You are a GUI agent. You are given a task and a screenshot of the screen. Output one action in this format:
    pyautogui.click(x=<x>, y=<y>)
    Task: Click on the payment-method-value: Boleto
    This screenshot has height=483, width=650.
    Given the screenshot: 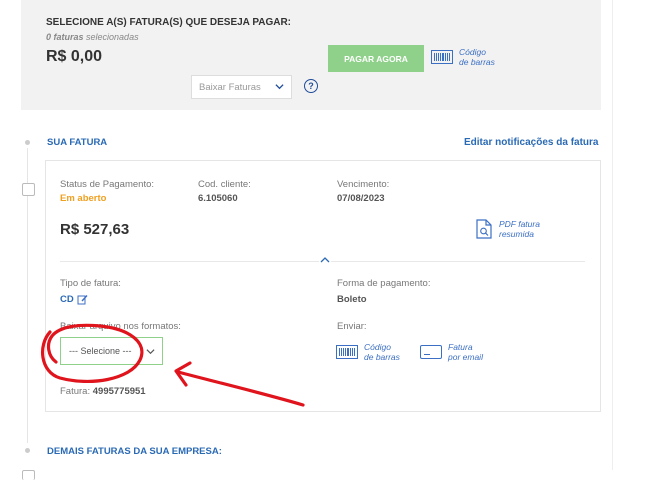 What is the action you would take?
    pyautogui.click(x=352, y=299)
    